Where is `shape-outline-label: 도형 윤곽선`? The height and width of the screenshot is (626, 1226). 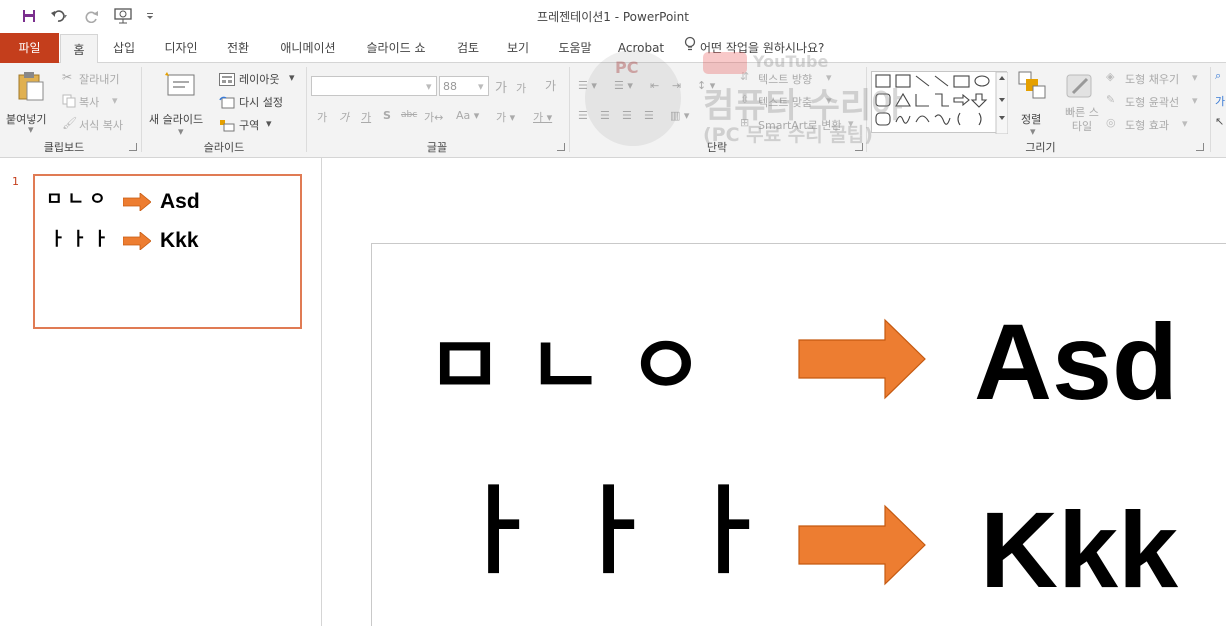 shape-outline-label: 도형 윤곽선 is located at coordinates (1152, 102).